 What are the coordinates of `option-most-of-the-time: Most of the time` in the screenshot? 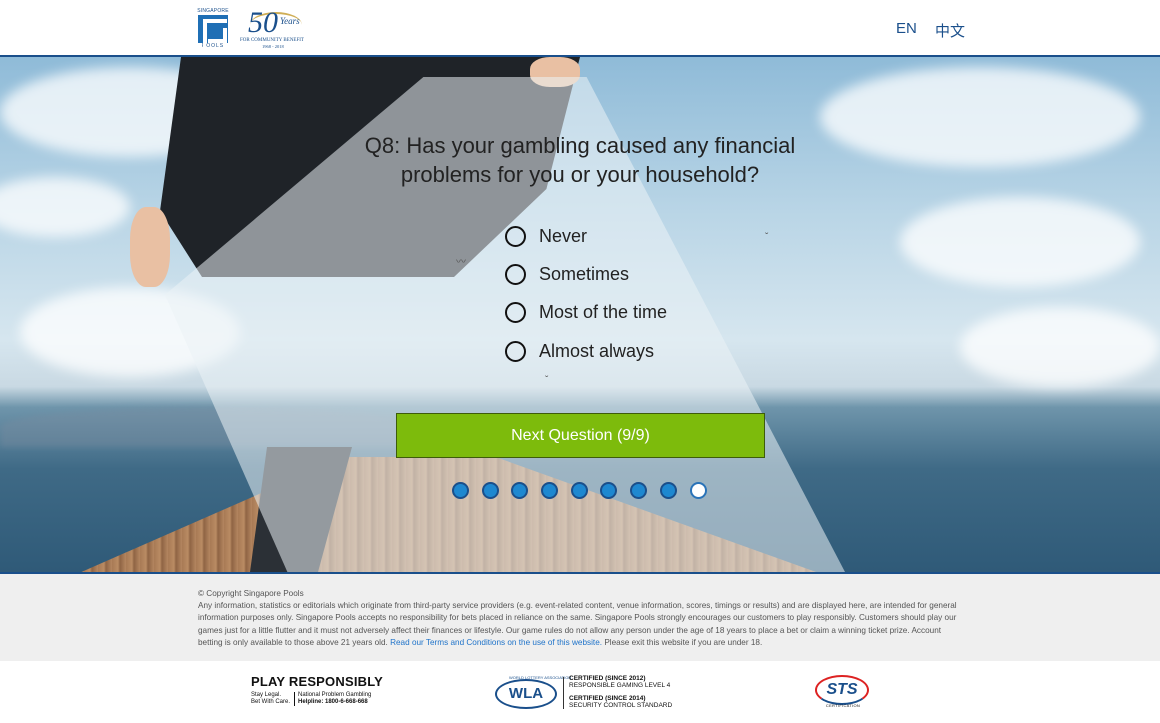 It's located at (586, 313).